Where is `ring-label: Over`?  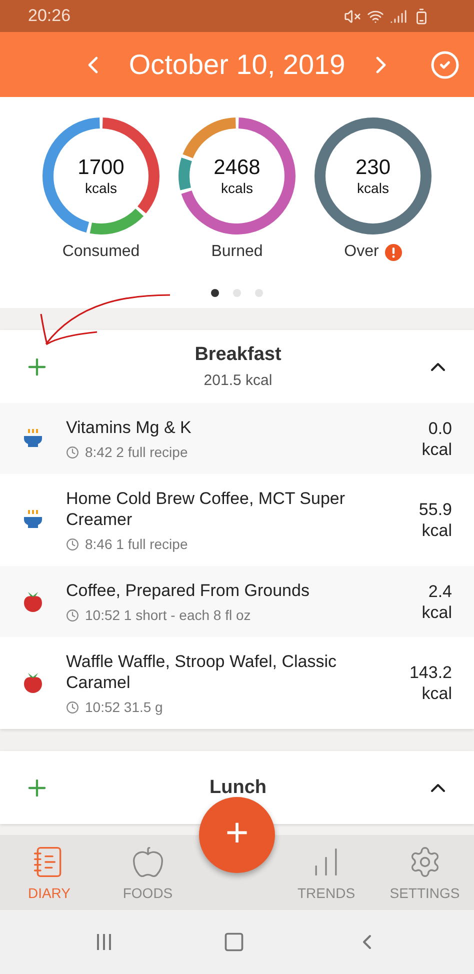 ring-label: Over is located at coordinates (361, 252).